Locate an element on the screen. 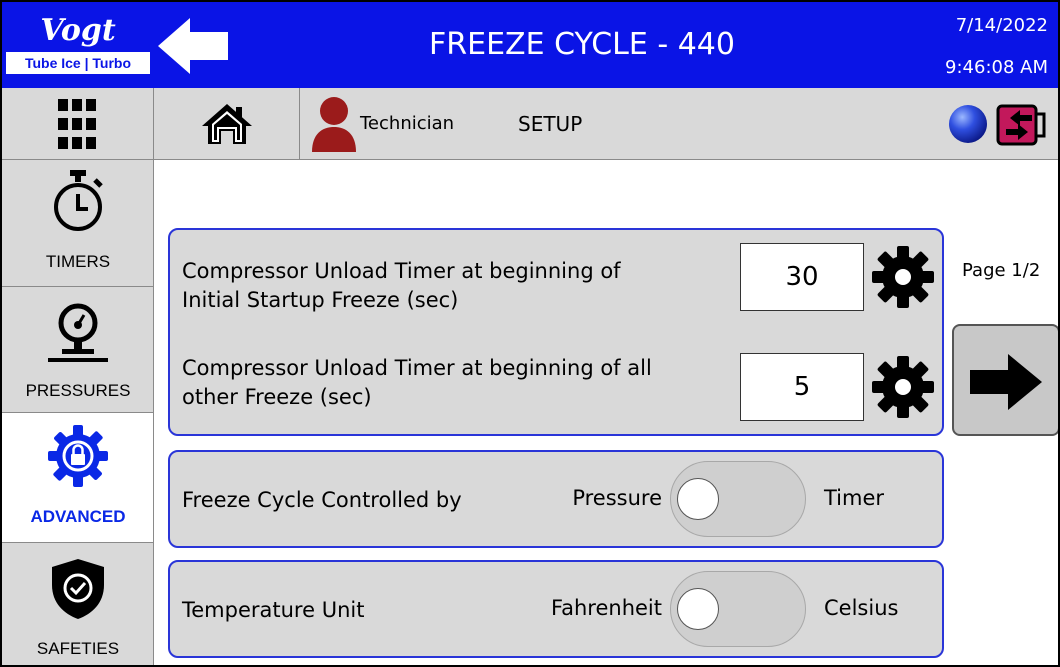  temperature-unit-label: Temperature Unit is located at coordinates (273, 610).